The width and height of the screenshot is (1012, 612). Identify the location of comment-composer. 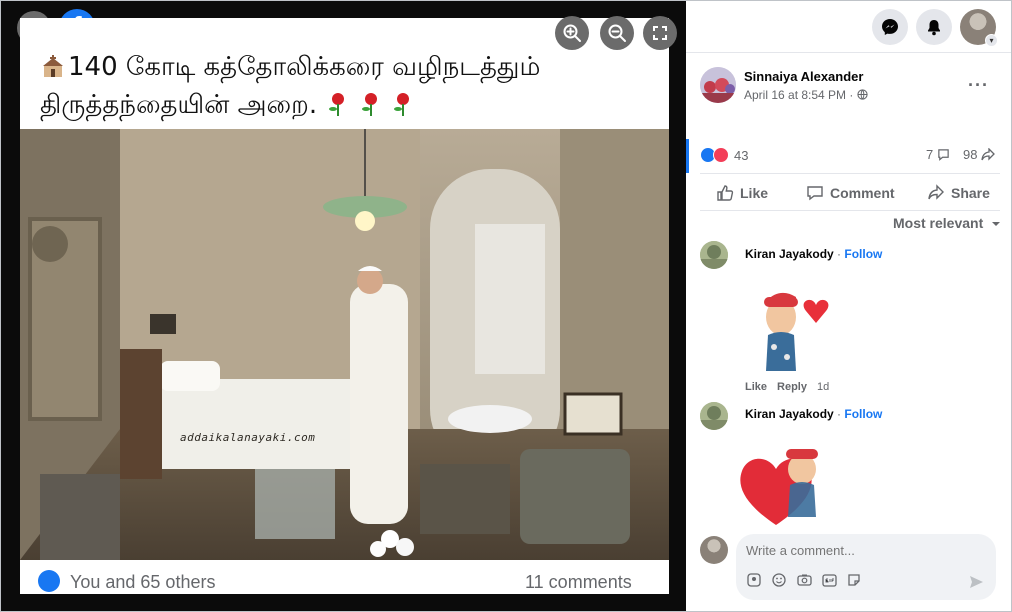
(866, 567).